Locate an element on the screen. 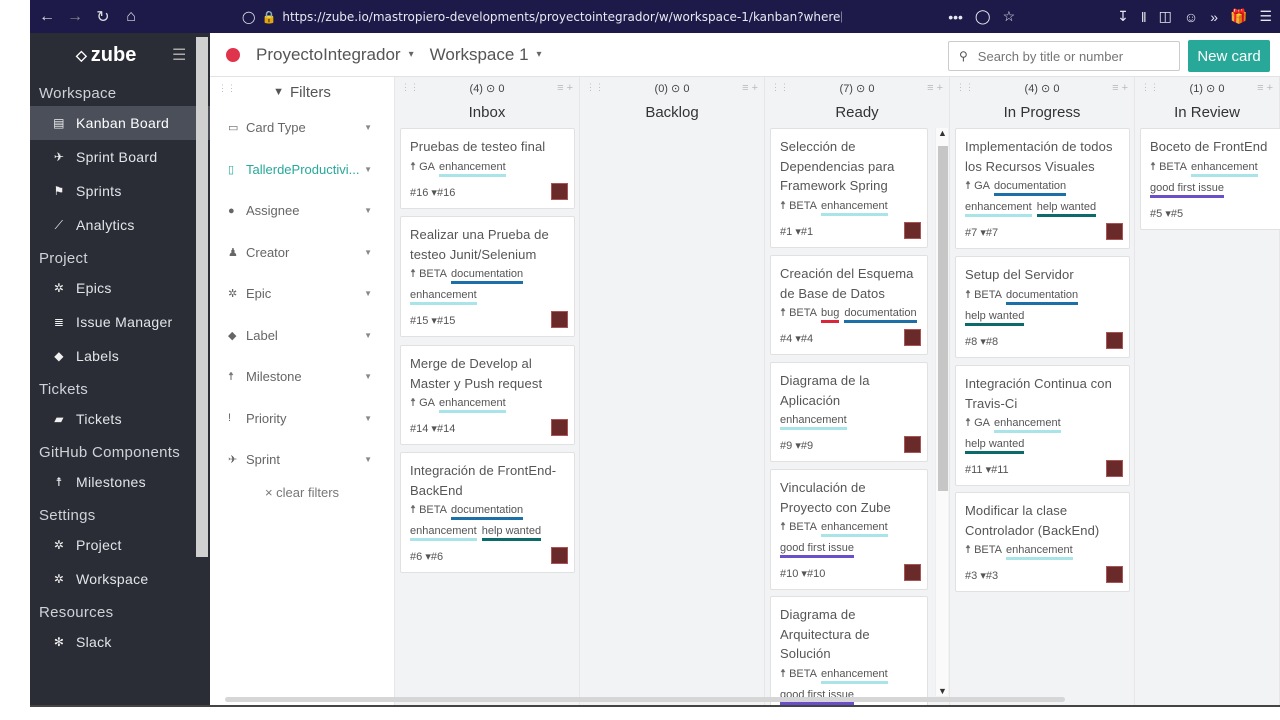 The width and height of the screenshot is (1280, 720). sidebar-item-sprint-board: ✈ Sprint Board is located at coordinates (120, 157).